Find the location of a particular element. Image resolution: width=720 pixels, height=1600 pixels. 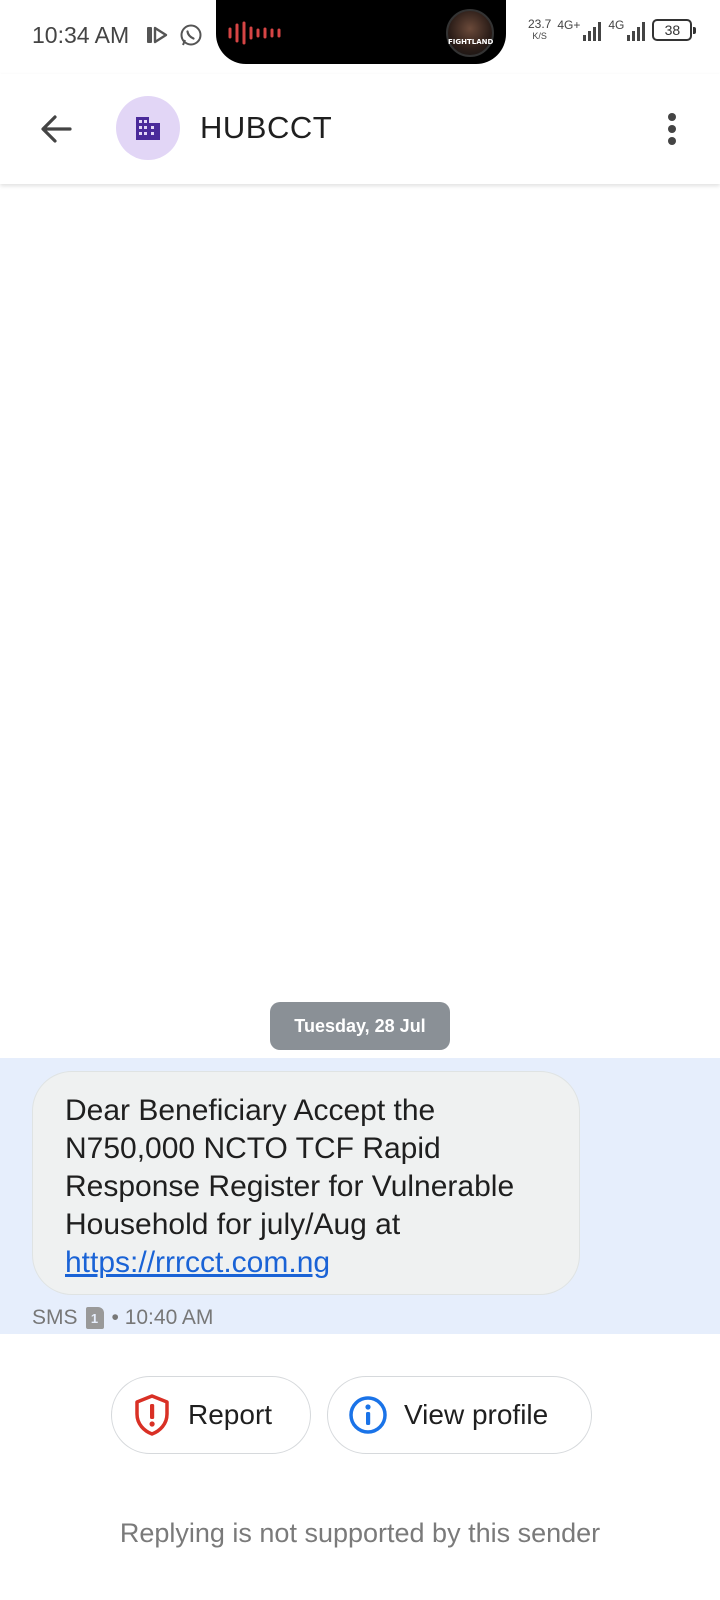

status-system-icons: 23.7 K/S 4G+ 4G 38 is located at coordinates (612, 30).